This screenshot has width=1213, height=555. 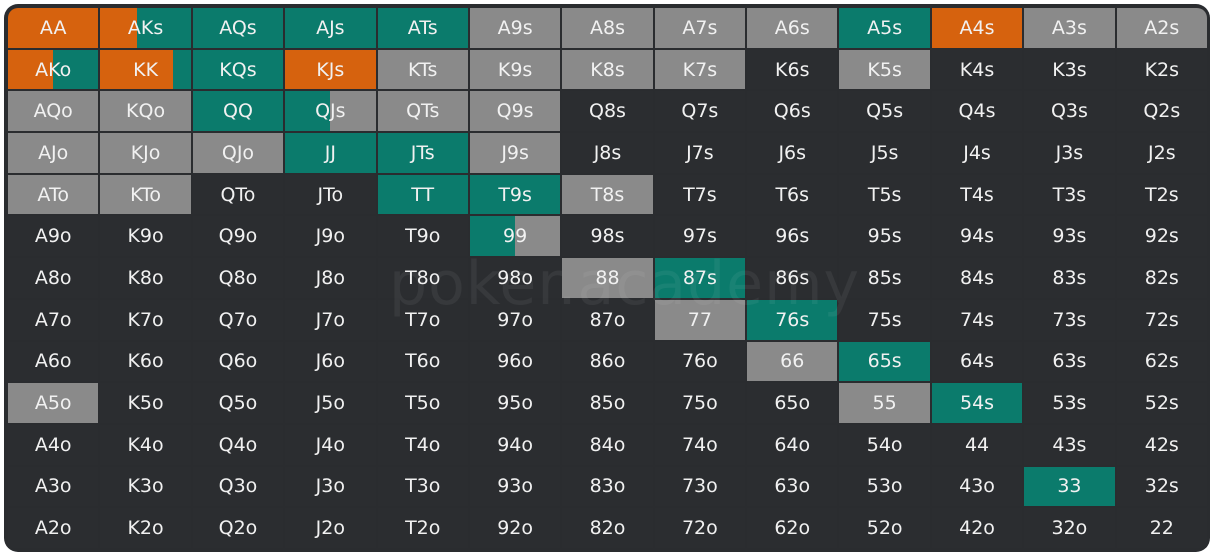 I want to click on hand-cell-t6s: T6s, so click(x=792, y=194).